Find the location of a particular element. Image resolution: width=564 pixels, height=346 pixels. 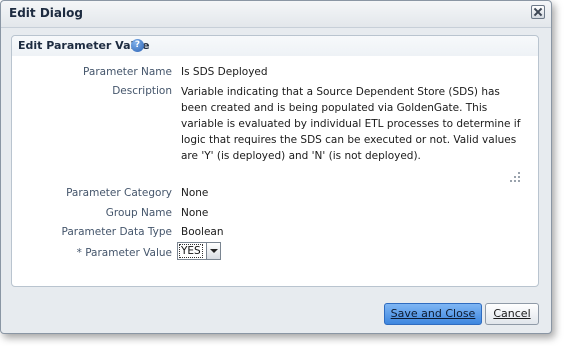

close-icon is located at coordinates (538, 12).